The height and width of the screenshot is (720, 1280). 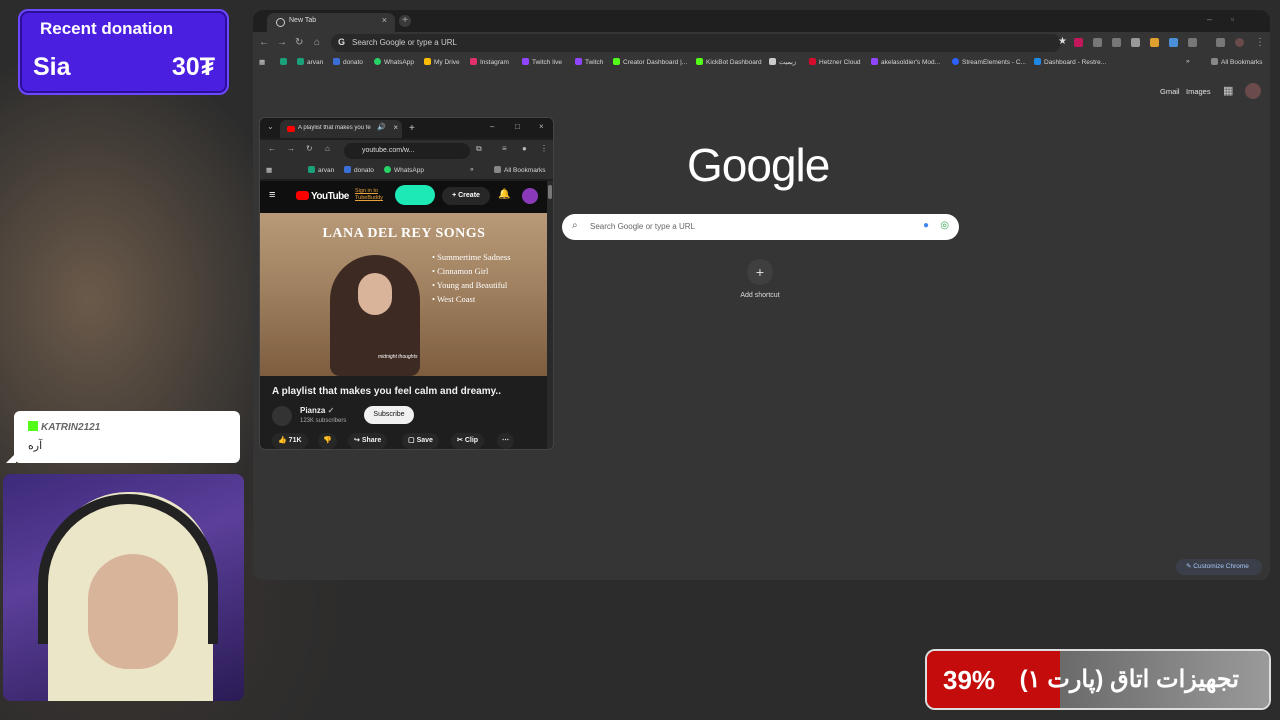 I want to click on tubebuddy-button, so click(x=415, y=195).